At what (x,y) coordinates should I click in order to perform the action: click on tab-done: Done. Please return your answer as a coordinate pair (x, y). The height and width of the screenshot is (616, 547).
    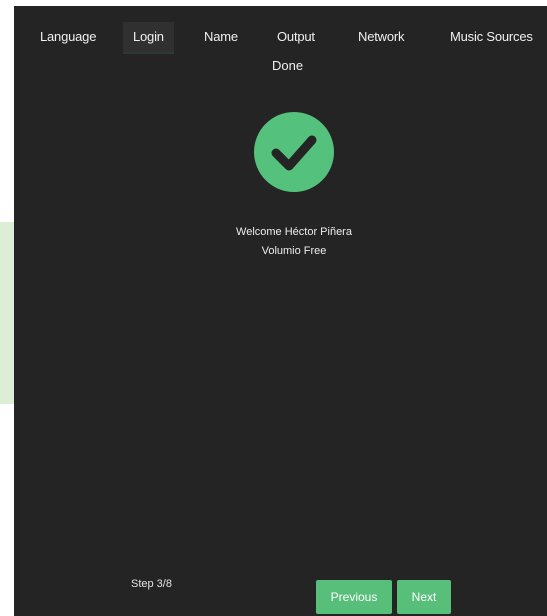
    Looking at the image, I should click on (287, 65).